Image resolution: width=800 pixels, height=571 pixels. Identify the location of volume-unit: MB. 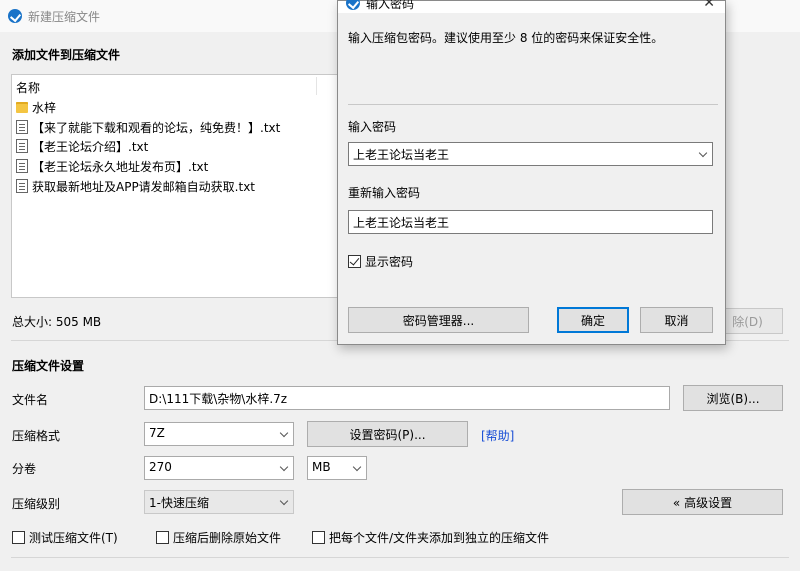
(321, 467).